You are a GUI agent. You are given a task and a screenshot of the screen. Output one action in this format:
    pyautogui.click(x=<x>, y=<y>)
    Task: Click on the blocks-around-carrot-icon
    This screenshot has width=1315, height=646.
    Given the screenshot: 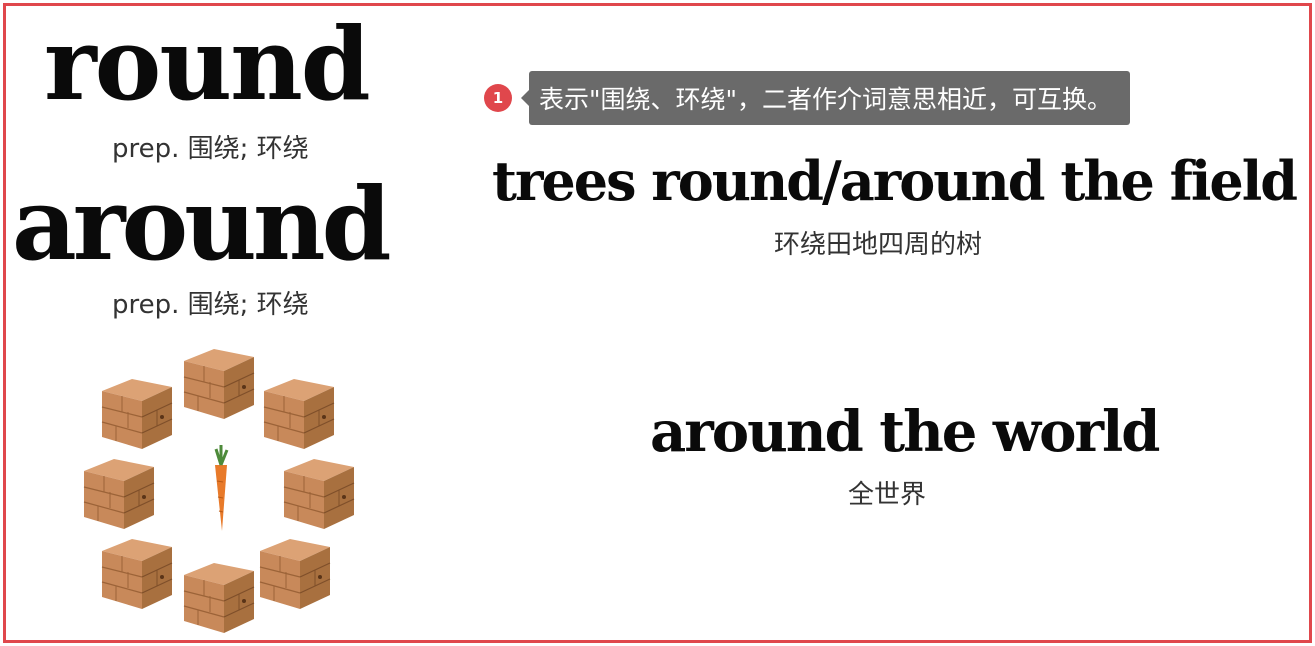 What is the action you would take?
    pyautogui.click(x=219, y=491)
    